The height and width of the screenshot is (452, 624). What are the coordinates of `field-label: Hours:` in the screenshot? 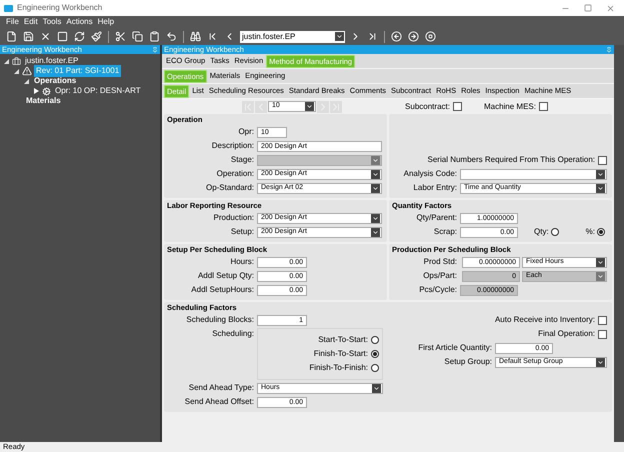 It's located at (242, 262).